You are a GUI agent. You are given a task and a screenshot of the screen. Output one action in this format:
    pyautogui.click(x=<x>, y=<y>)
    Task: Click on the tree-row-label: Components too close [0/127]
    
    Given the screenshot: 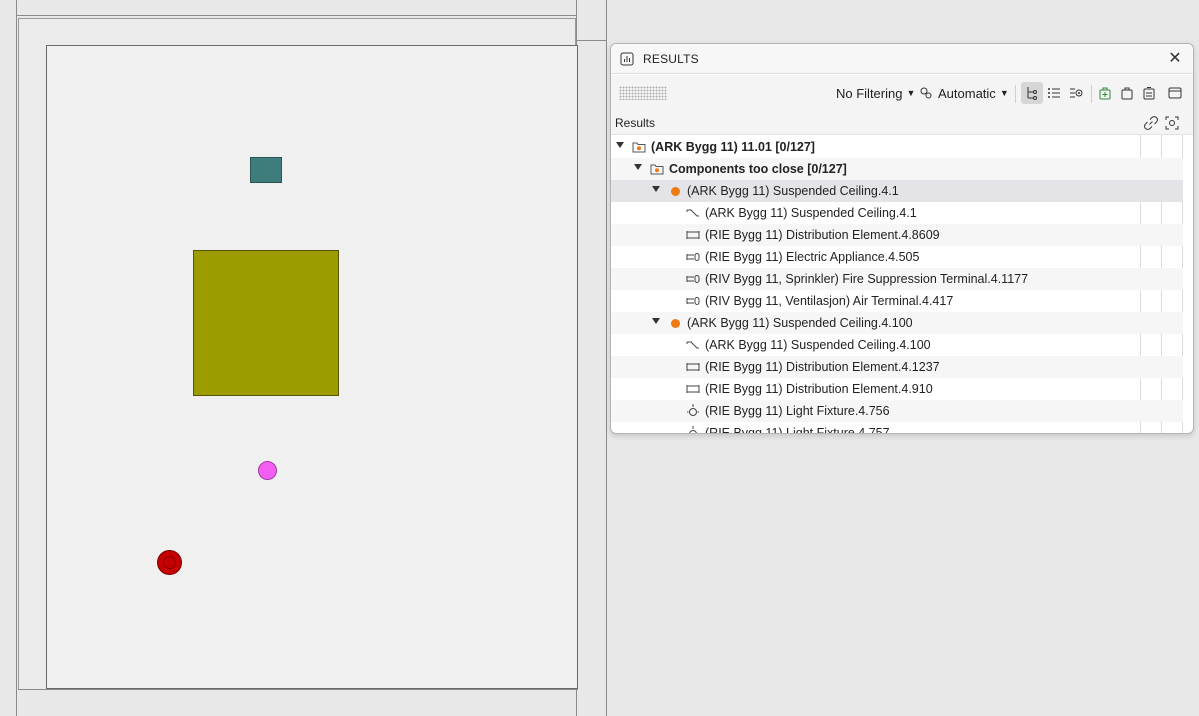 What is the action you would take?
    pyautogui.click(x=758, y=169)
    